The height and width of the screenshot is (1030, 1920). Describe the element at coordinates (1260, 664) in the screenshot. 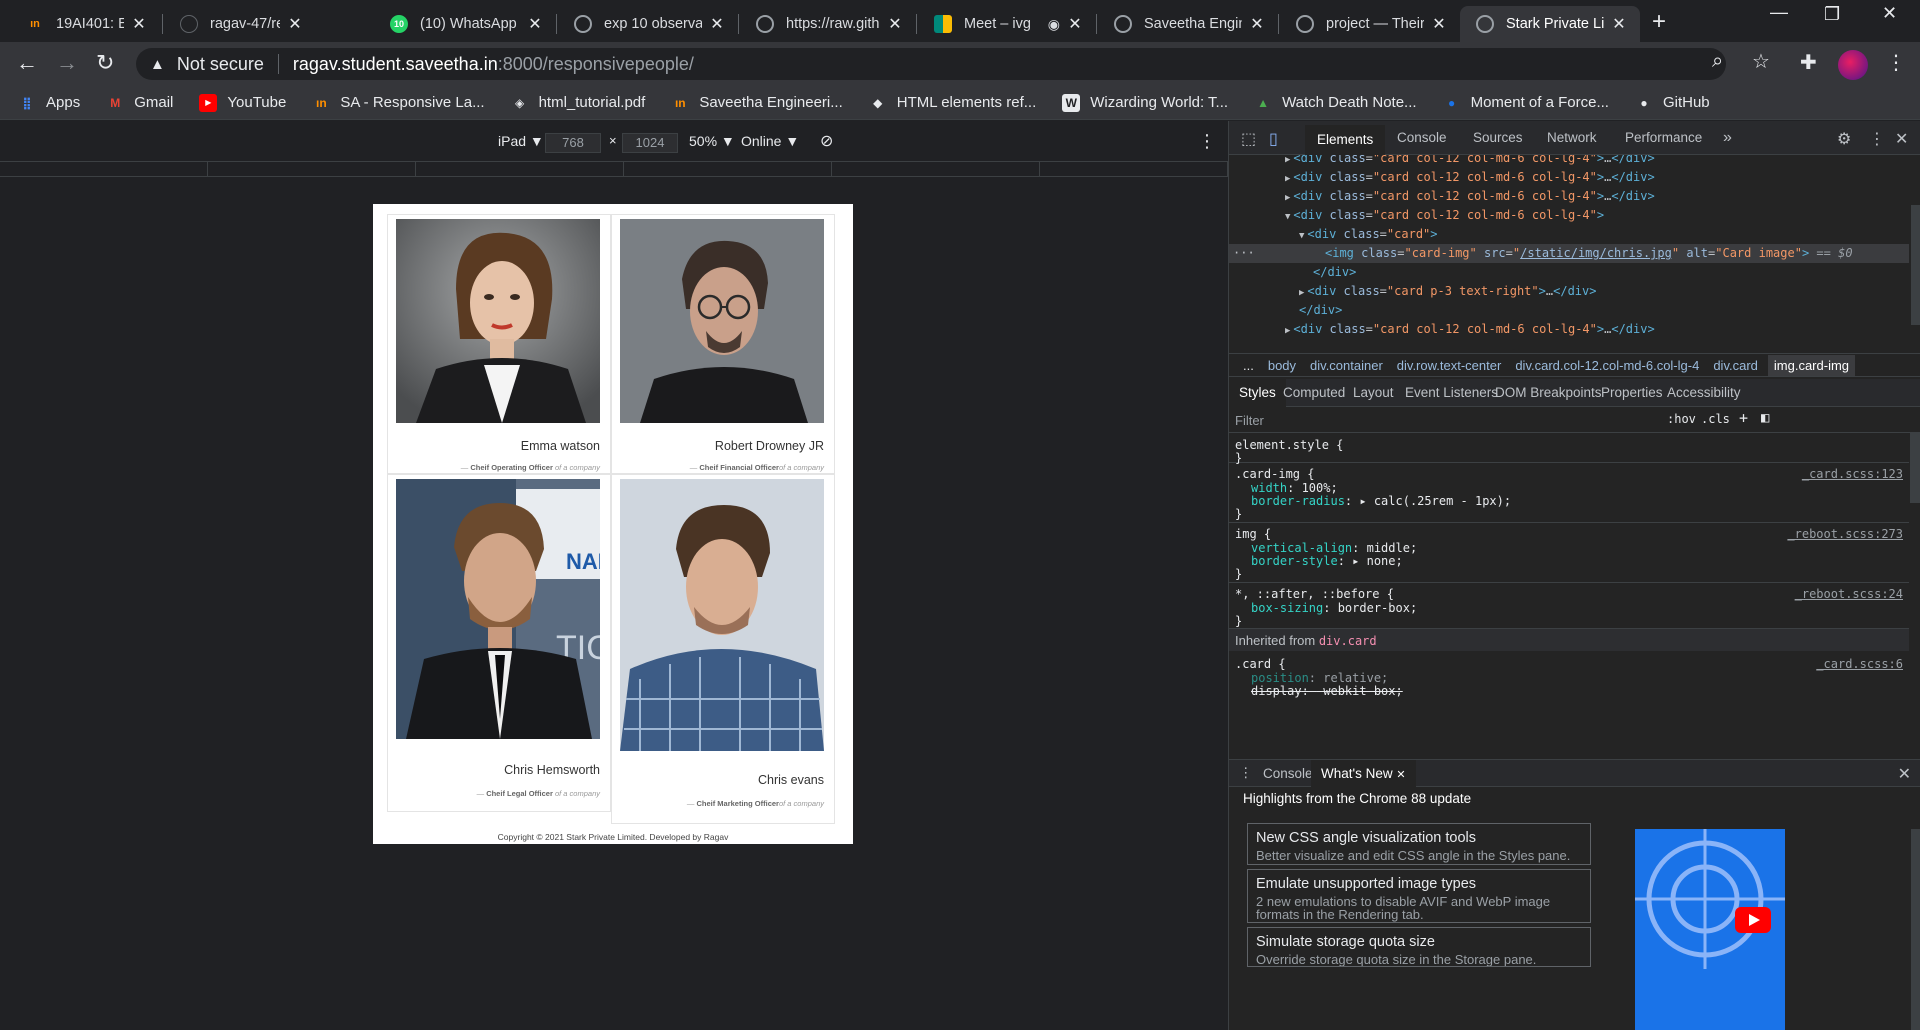

I see `rule-selector: .card {` at that location.